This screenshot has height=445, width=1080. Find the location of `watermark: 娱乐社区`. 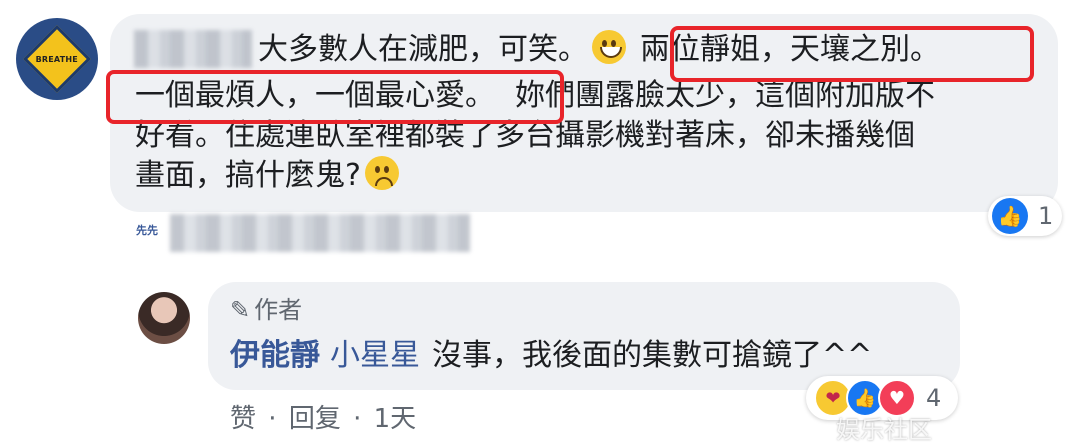

watermark: 娱乐社区 is located at coordinates (884, 430).